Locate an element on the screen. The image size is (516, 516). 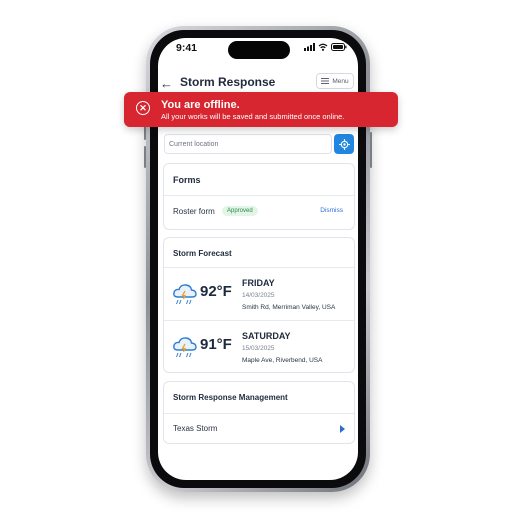
power-button is located at coordinates (371, 150).